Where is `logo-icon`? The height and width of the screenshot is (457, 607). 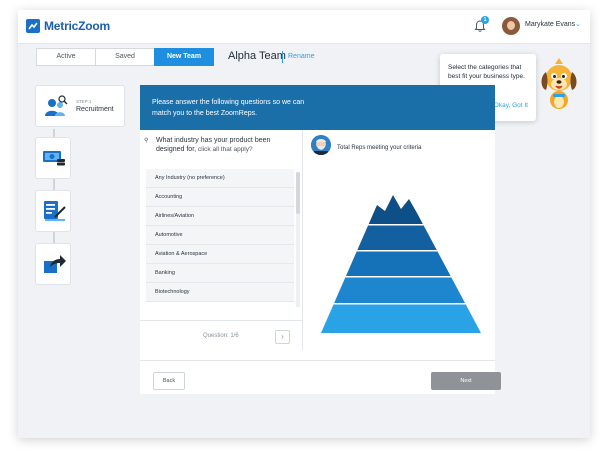
logo-icon is located at coordinates (33, 26).